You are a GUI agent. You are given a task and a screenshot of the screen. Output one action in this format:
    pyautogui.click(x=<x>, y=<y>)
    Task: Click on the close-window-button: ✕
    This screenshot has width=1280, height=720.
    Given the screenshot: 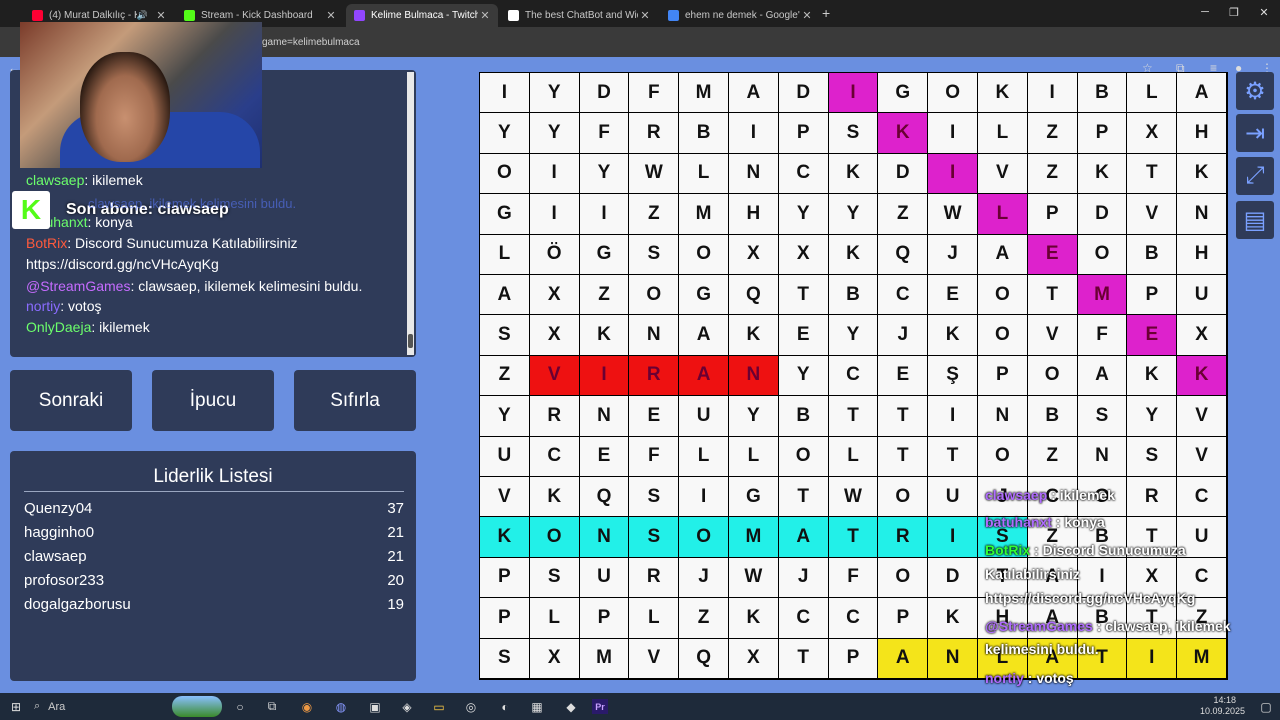 What is the action you would take?
    pyautogui.click(x=1264, y=12)
    